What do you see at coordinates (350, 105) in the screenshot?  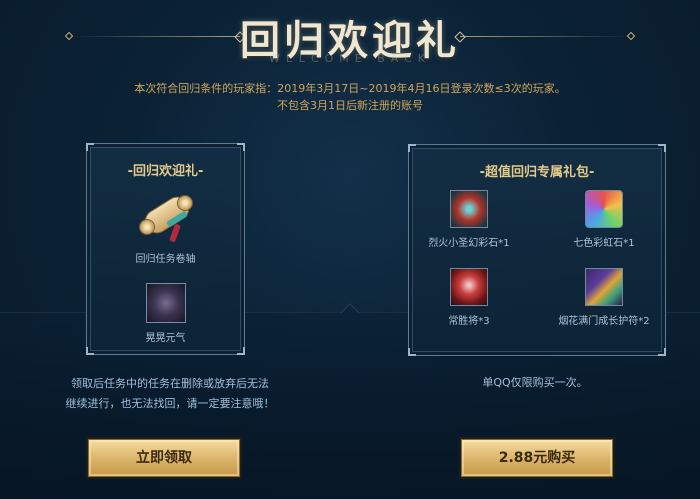 I see `notice-line-2: 不包含3月1日后新注册的账号` at bounding box center [350, 105].